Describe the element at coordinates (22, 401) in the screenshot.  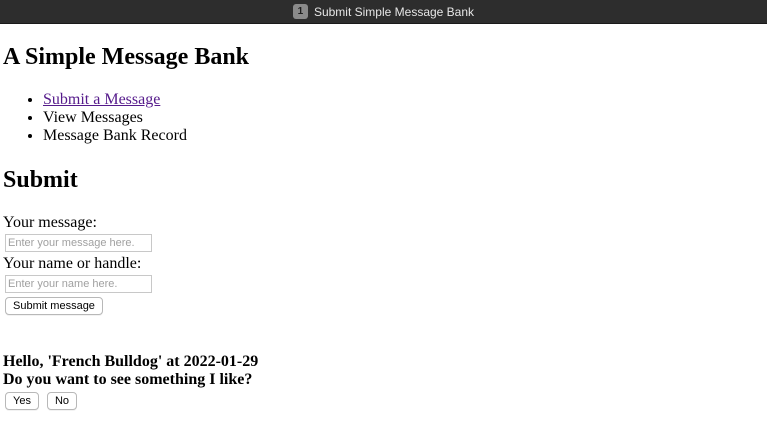
I see `yes-button: Yes` at that location.